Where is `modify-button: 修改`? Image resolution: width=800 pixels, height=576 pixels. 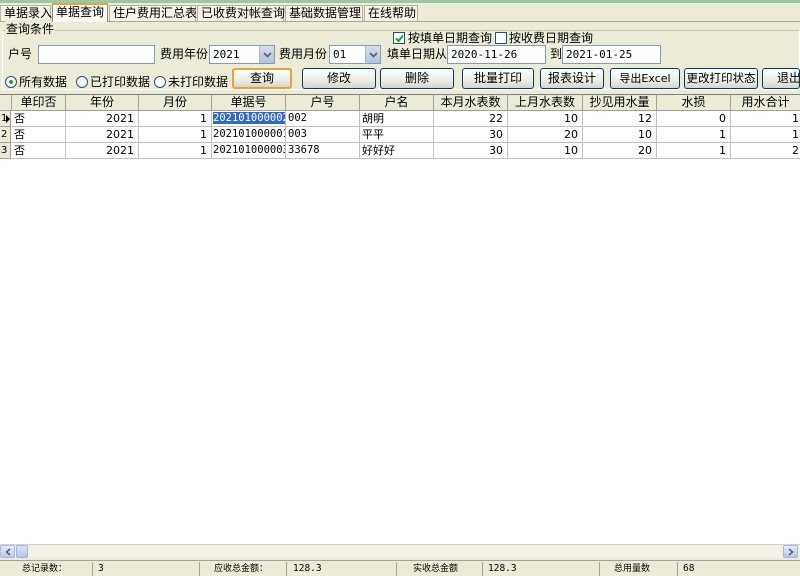
modify-button: 修改 is located at coordinates (339, 78).